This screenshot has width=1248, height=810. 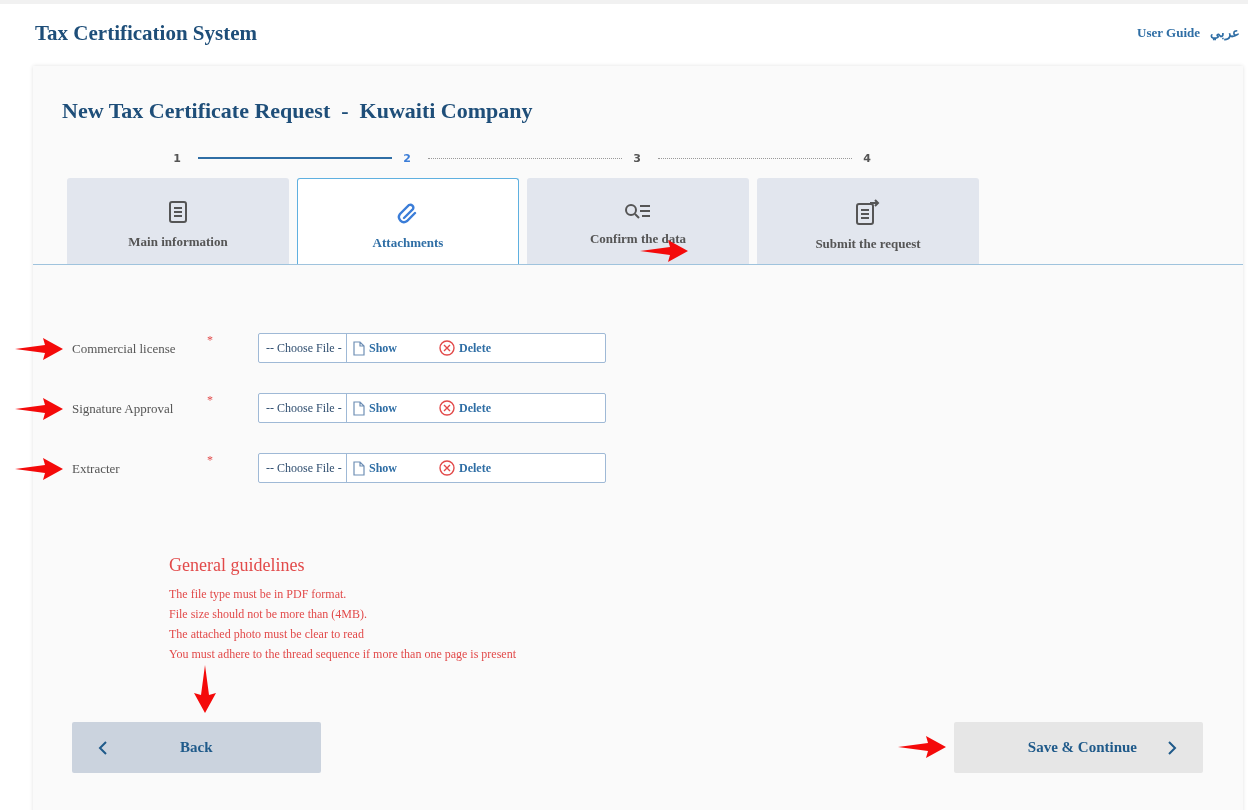 What do you see at coordinates (343, 654) in the screenshot?
I see `guideline-text: You must adhere to the thread sequence if more than one page is present` at bounding box center [343, 654].